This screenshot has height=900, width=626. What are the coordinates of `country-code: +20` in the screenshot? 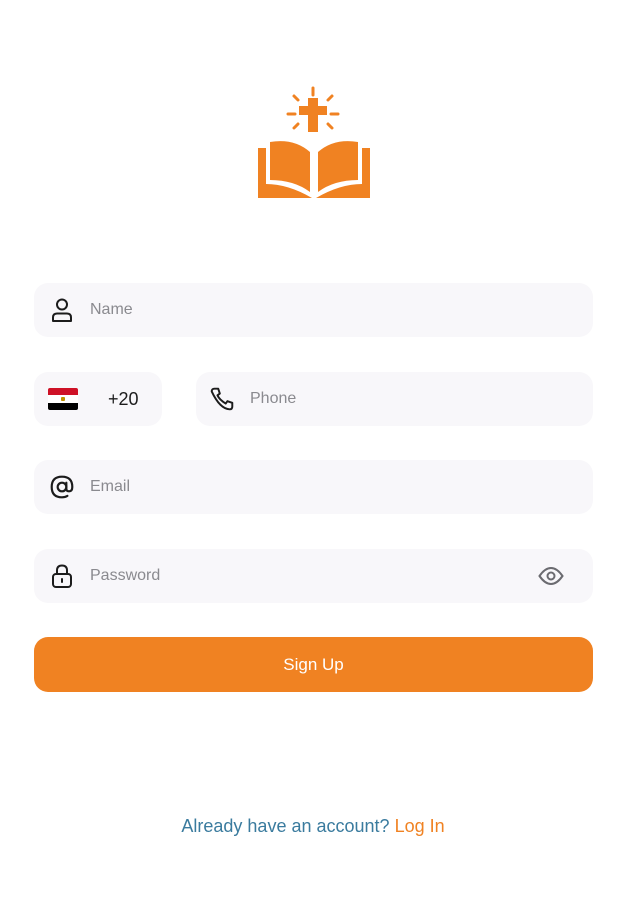 It's located at (123, 398).